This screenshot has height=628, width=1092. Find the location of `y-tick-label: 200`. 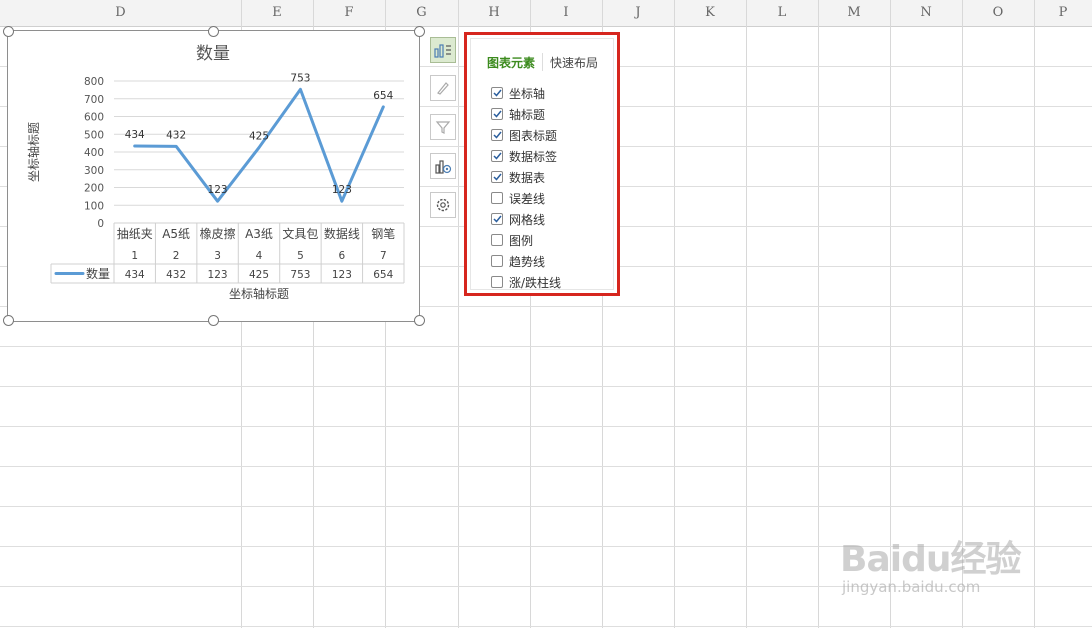

y-tick-label: 200 is located at coordinates (94, 189).